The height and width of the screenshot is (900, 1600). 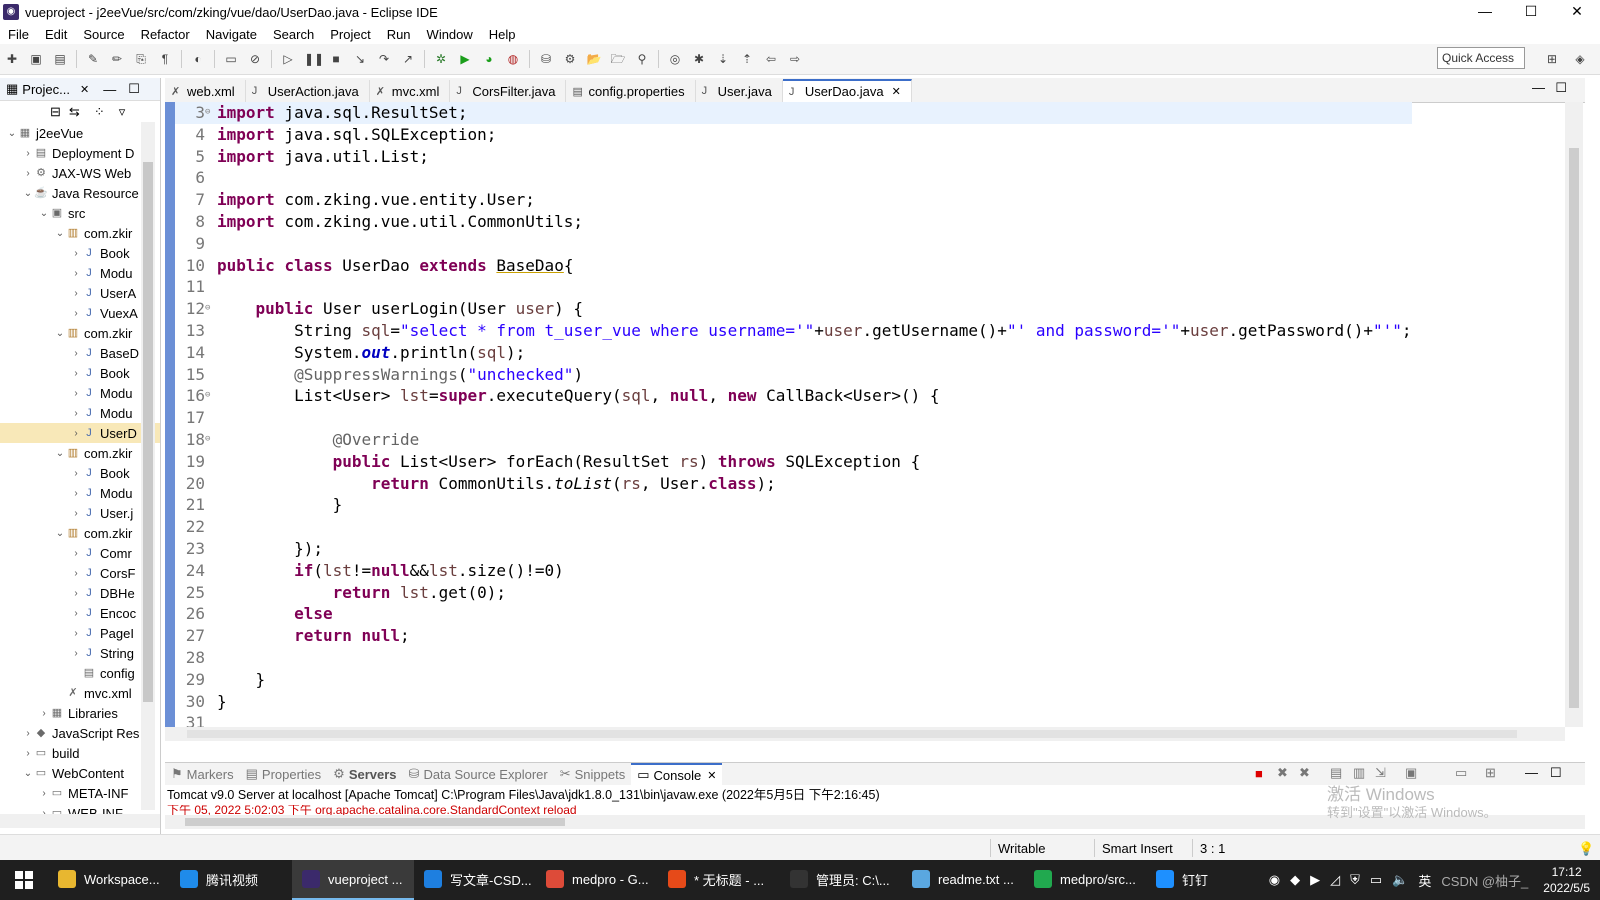 I want to click on tab-corsfilter-java: J CorsFilter.java, so click(x=508, y=91).